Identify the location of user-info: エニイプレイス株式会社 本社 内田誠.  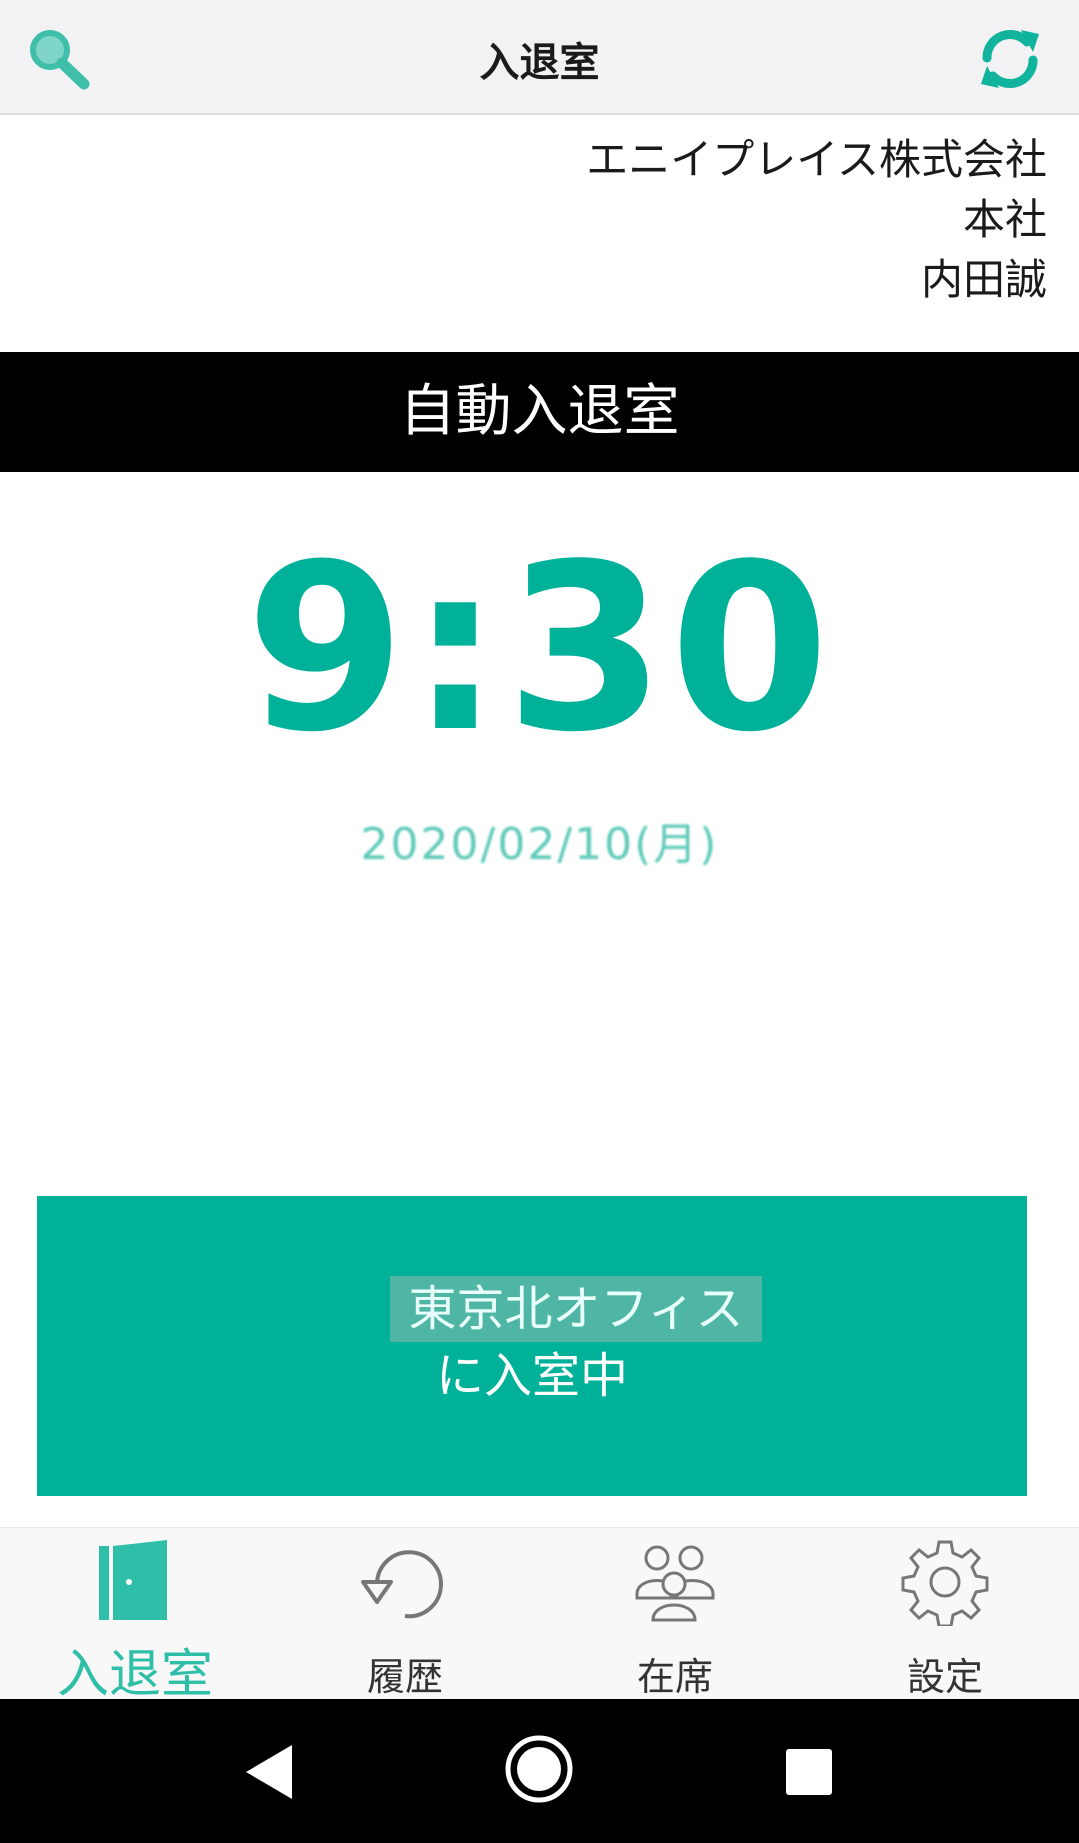
(816, 220).